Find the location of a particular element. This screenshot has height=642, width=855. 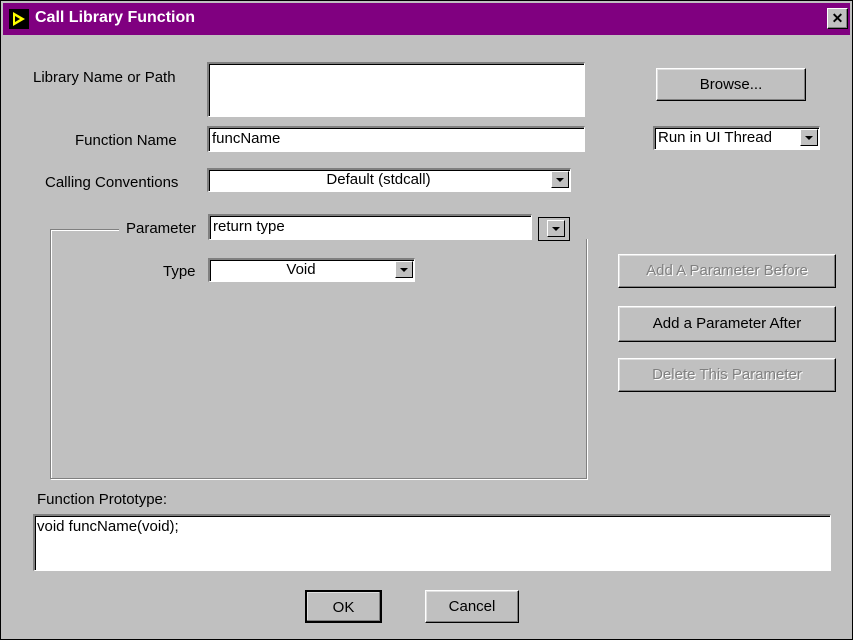

labview-play-icon is located at coordinates (19, 19).